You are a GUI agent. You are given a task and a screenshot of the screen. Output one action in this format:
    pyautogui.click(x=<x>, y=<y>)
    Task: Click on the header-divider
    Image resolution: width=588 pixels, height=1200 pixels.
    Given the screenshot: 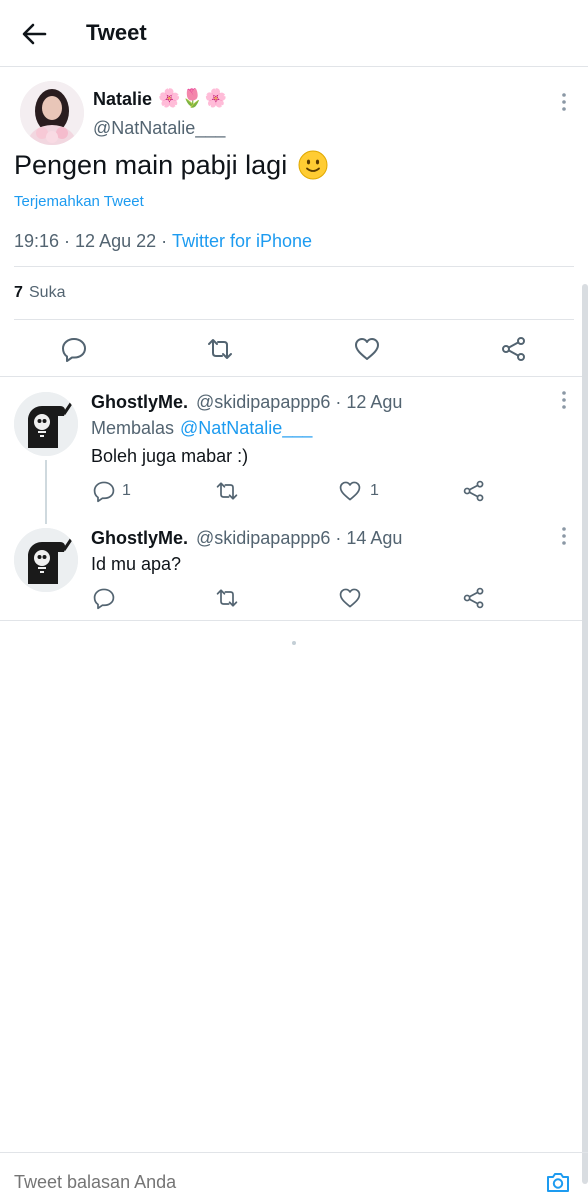 What is the action you would take?
    pyautogui.click(x=294, y=66)
    